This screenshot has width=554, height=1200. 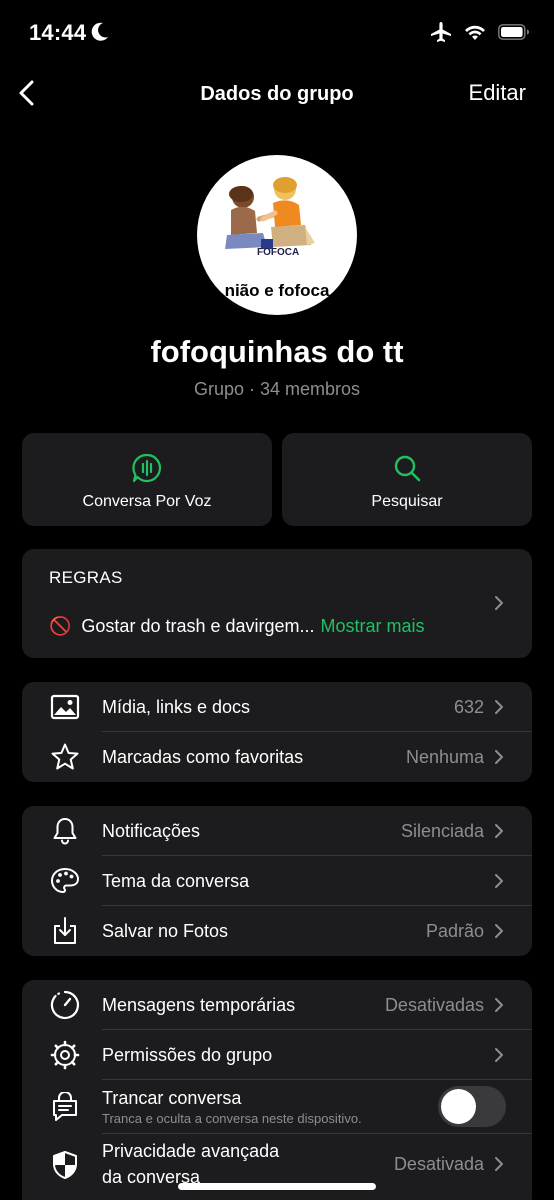 I want to click on show-more-link: Mostrar mais, so click(x=373, y=626).